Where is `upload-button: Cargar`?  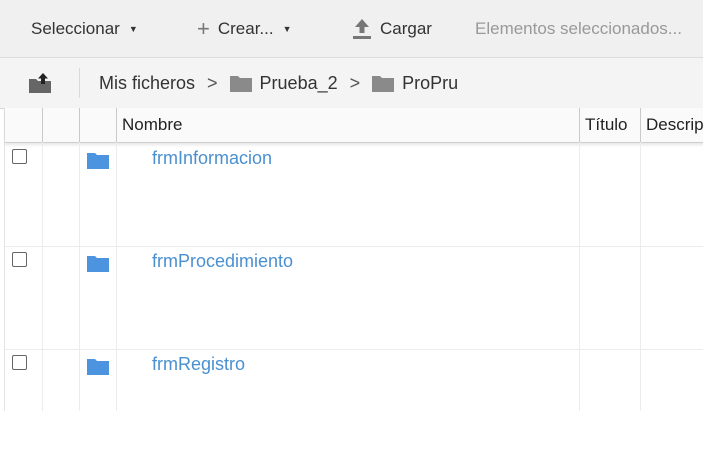
upload-button: Cargar is located at coordinates (392, 28).